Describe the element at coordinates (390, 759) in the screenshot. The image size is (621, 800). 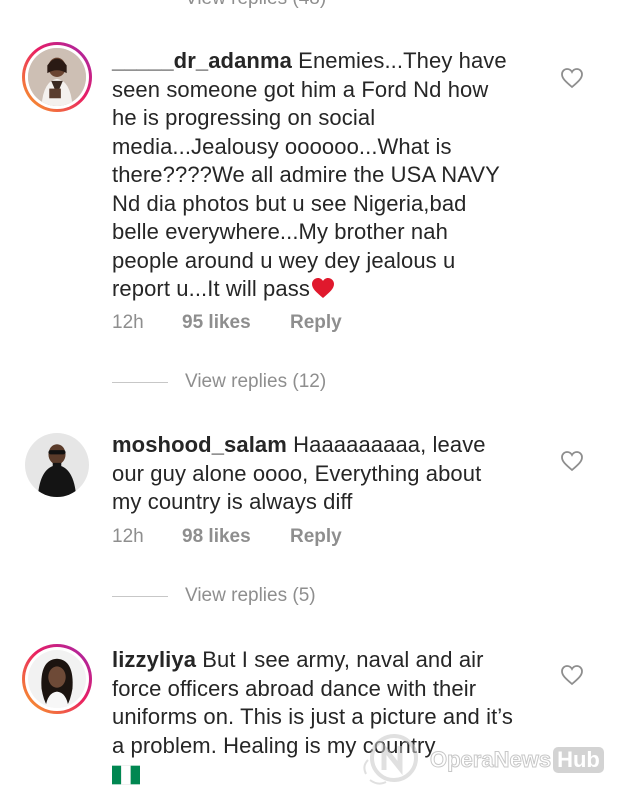
I see `opera-news-logo-icon` at that location.